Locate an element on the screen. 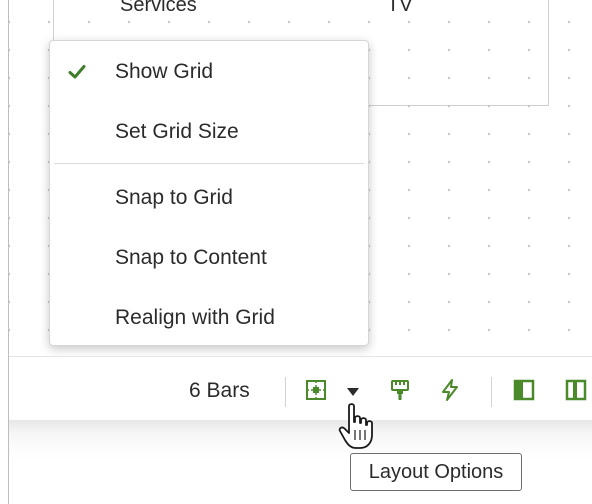 The image size is (592, 504). menu-item-realign-with-grid: Realign with Grid is located at coordinates (209, 318).